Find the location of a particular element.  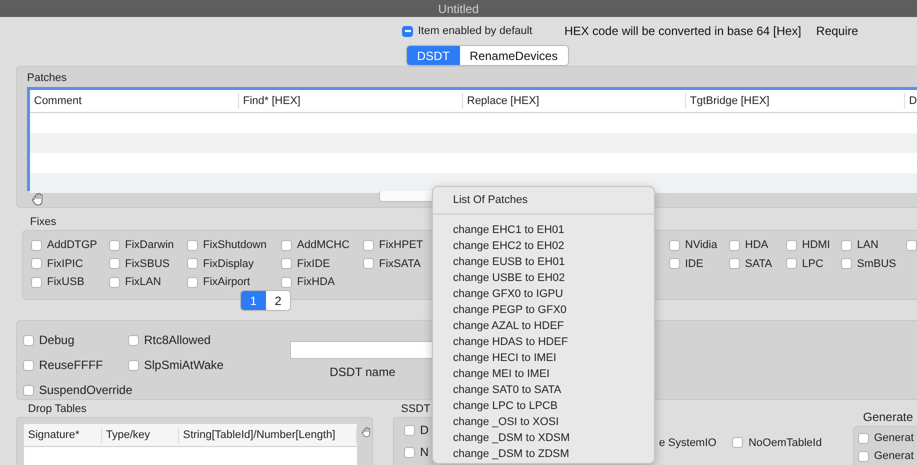

checkbox-label: D is located at coordinates (424, 430).